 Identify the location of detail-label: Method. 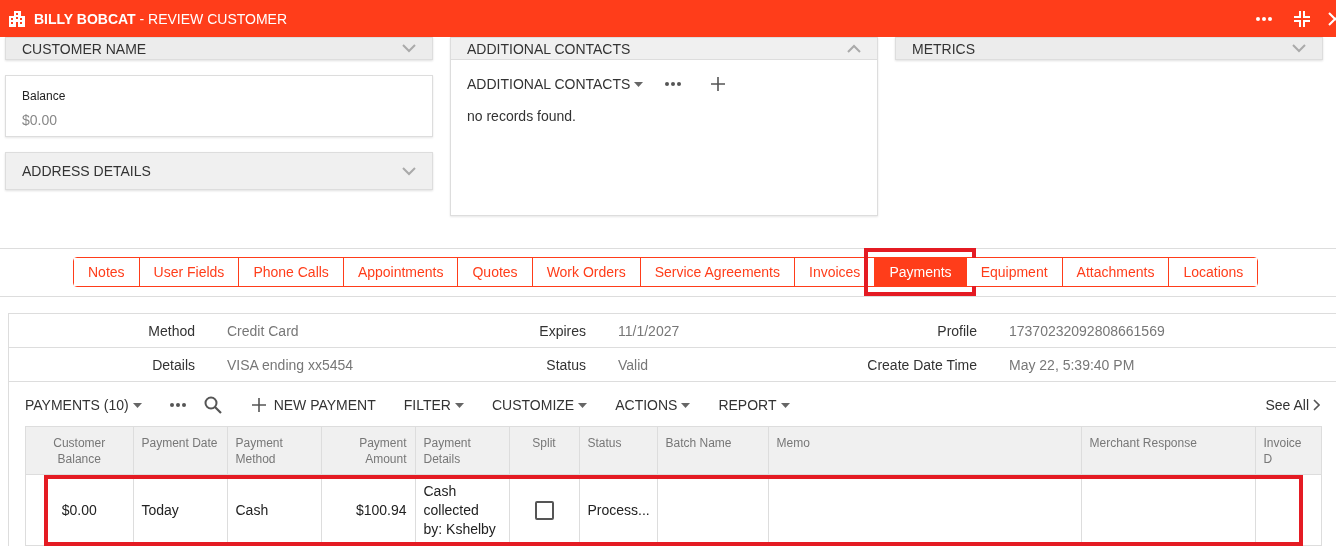
(171, 330).